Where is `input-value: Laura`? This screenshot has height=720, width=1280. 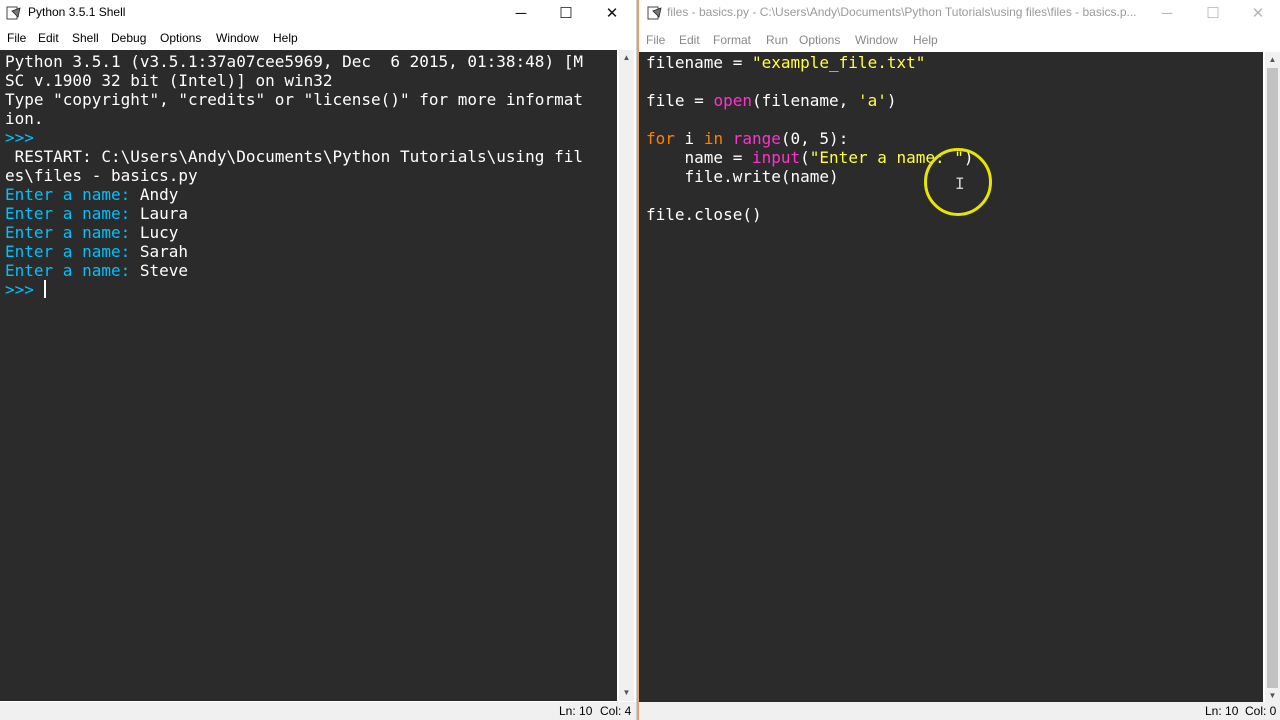
input-value: Laura is located at coordinates (164, 213).